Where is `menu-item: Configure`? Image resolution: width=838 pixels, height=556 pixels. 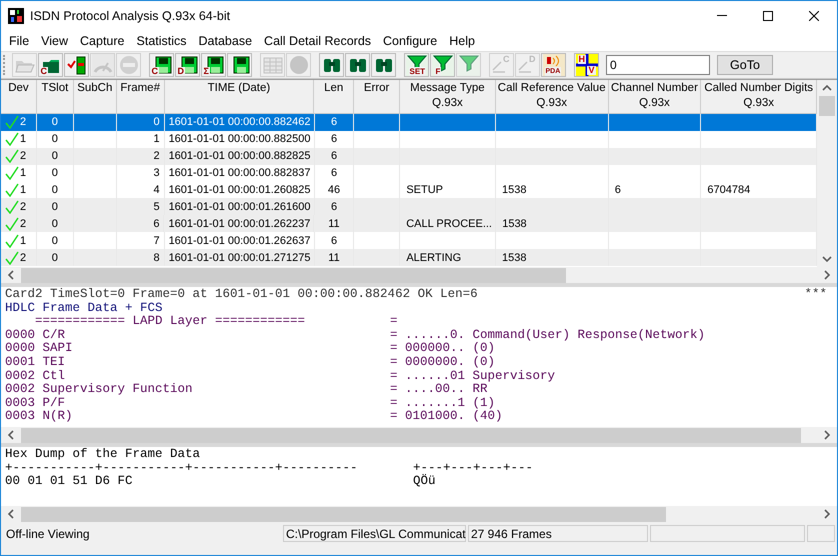 menu-item: Configure is located at coordinates (410, 41).